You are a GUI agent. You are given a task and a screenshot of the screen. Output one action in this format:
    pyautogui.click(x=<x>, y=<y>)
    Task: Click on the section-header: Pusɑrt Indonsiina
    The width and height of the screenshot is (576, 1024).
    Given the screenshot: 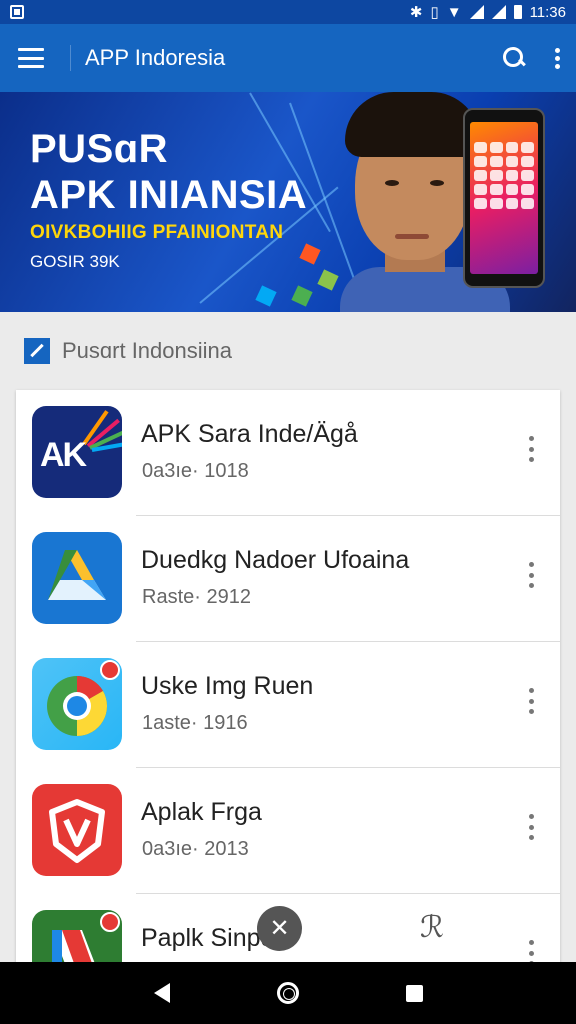 What is the action you would take?
    pyautogui.click(x=128, y=351)
    